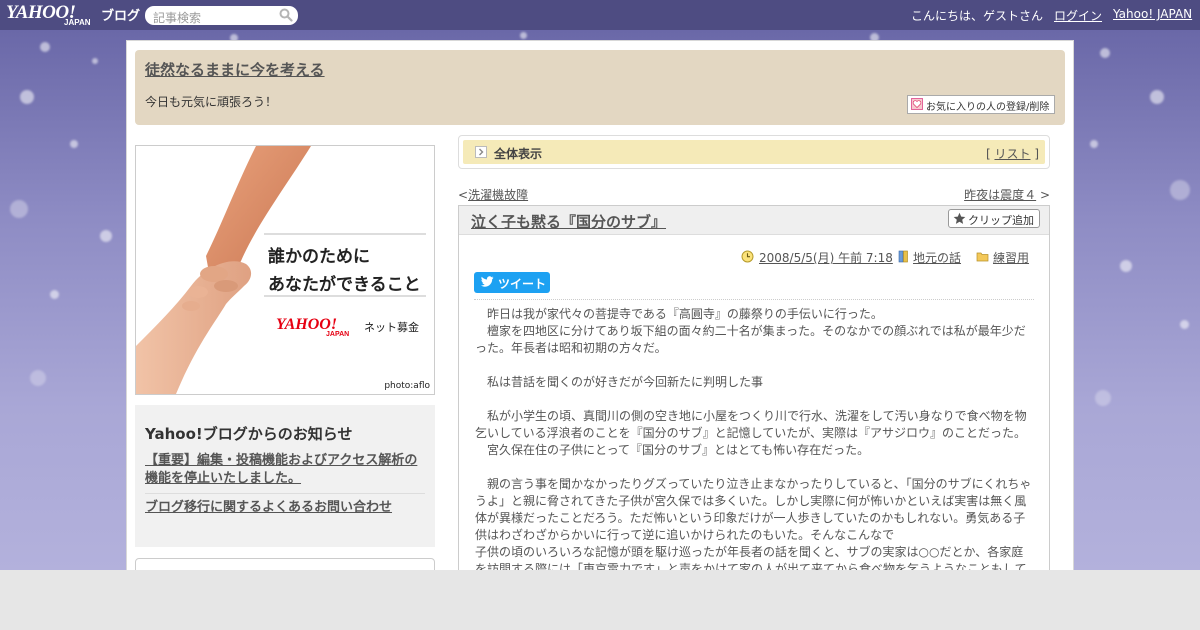  Describe the element at coordinates (747, 256) in the screenshot. I see `clock-icon` at that location.